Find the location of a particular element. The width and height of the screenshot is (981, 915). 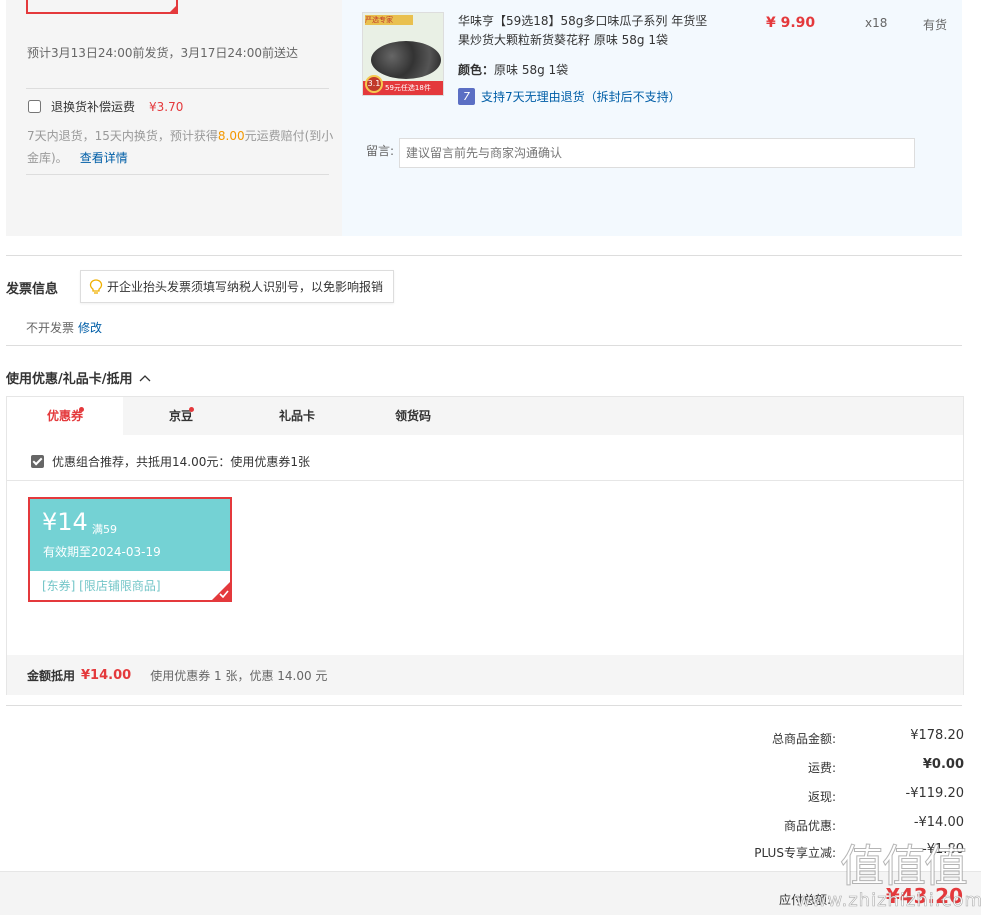

shipping-insurance-option: 退换货补偿运费 ¥3.70 is located at coordinates (105, 106).